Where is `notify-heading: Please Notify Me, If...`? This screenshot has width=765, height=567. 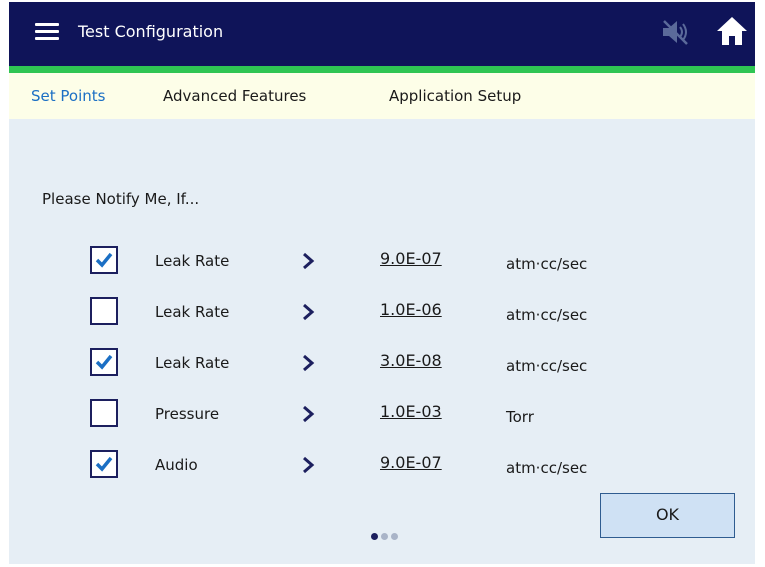
notify-heading: Please Notify Me, If... is located at coordinates (121, 199).